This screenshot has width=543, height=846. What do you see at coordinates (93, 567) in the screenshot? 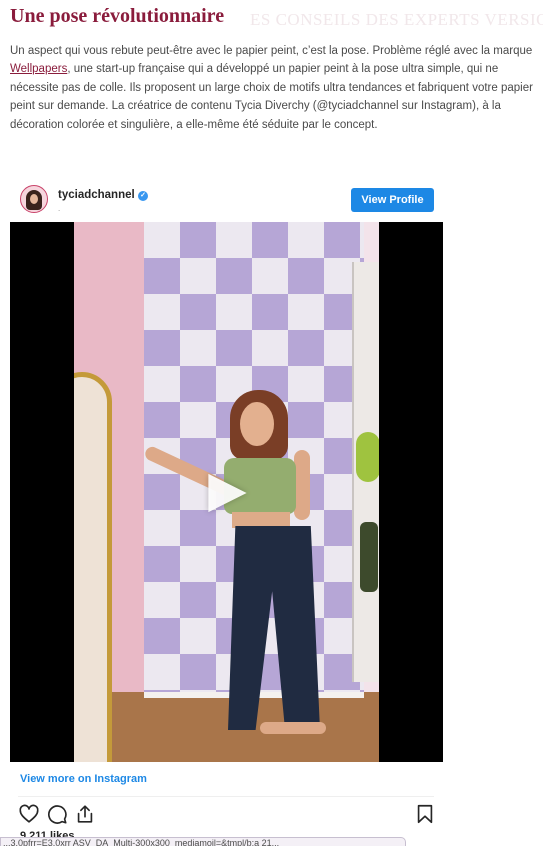
I see `gold-mirror` at bounding box center [93, 567].